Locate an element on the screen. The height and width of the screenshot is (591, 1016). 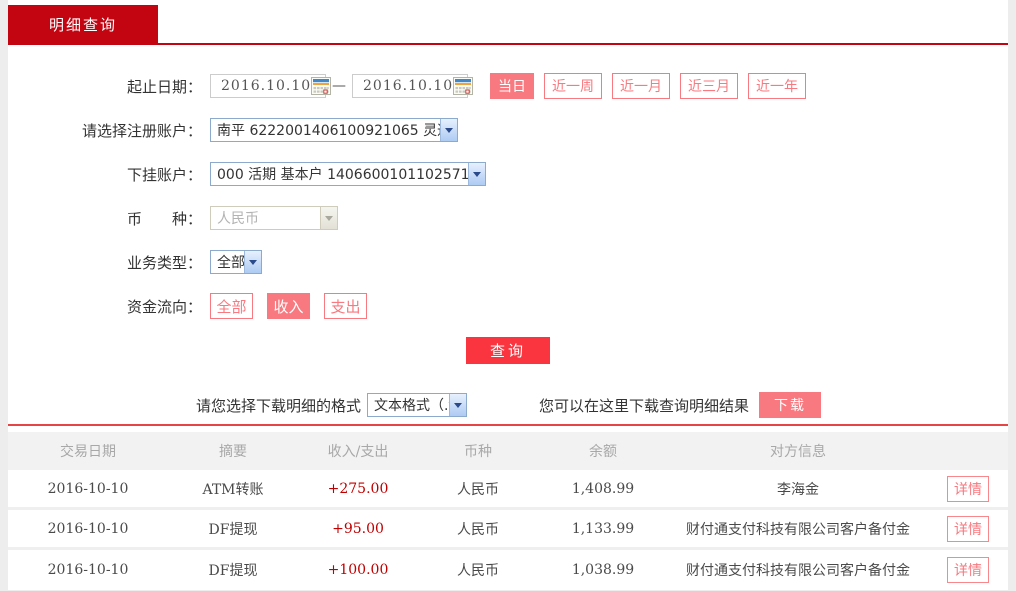
quick-range-3months-button: 近三月 is located at coordinates (709, 86).